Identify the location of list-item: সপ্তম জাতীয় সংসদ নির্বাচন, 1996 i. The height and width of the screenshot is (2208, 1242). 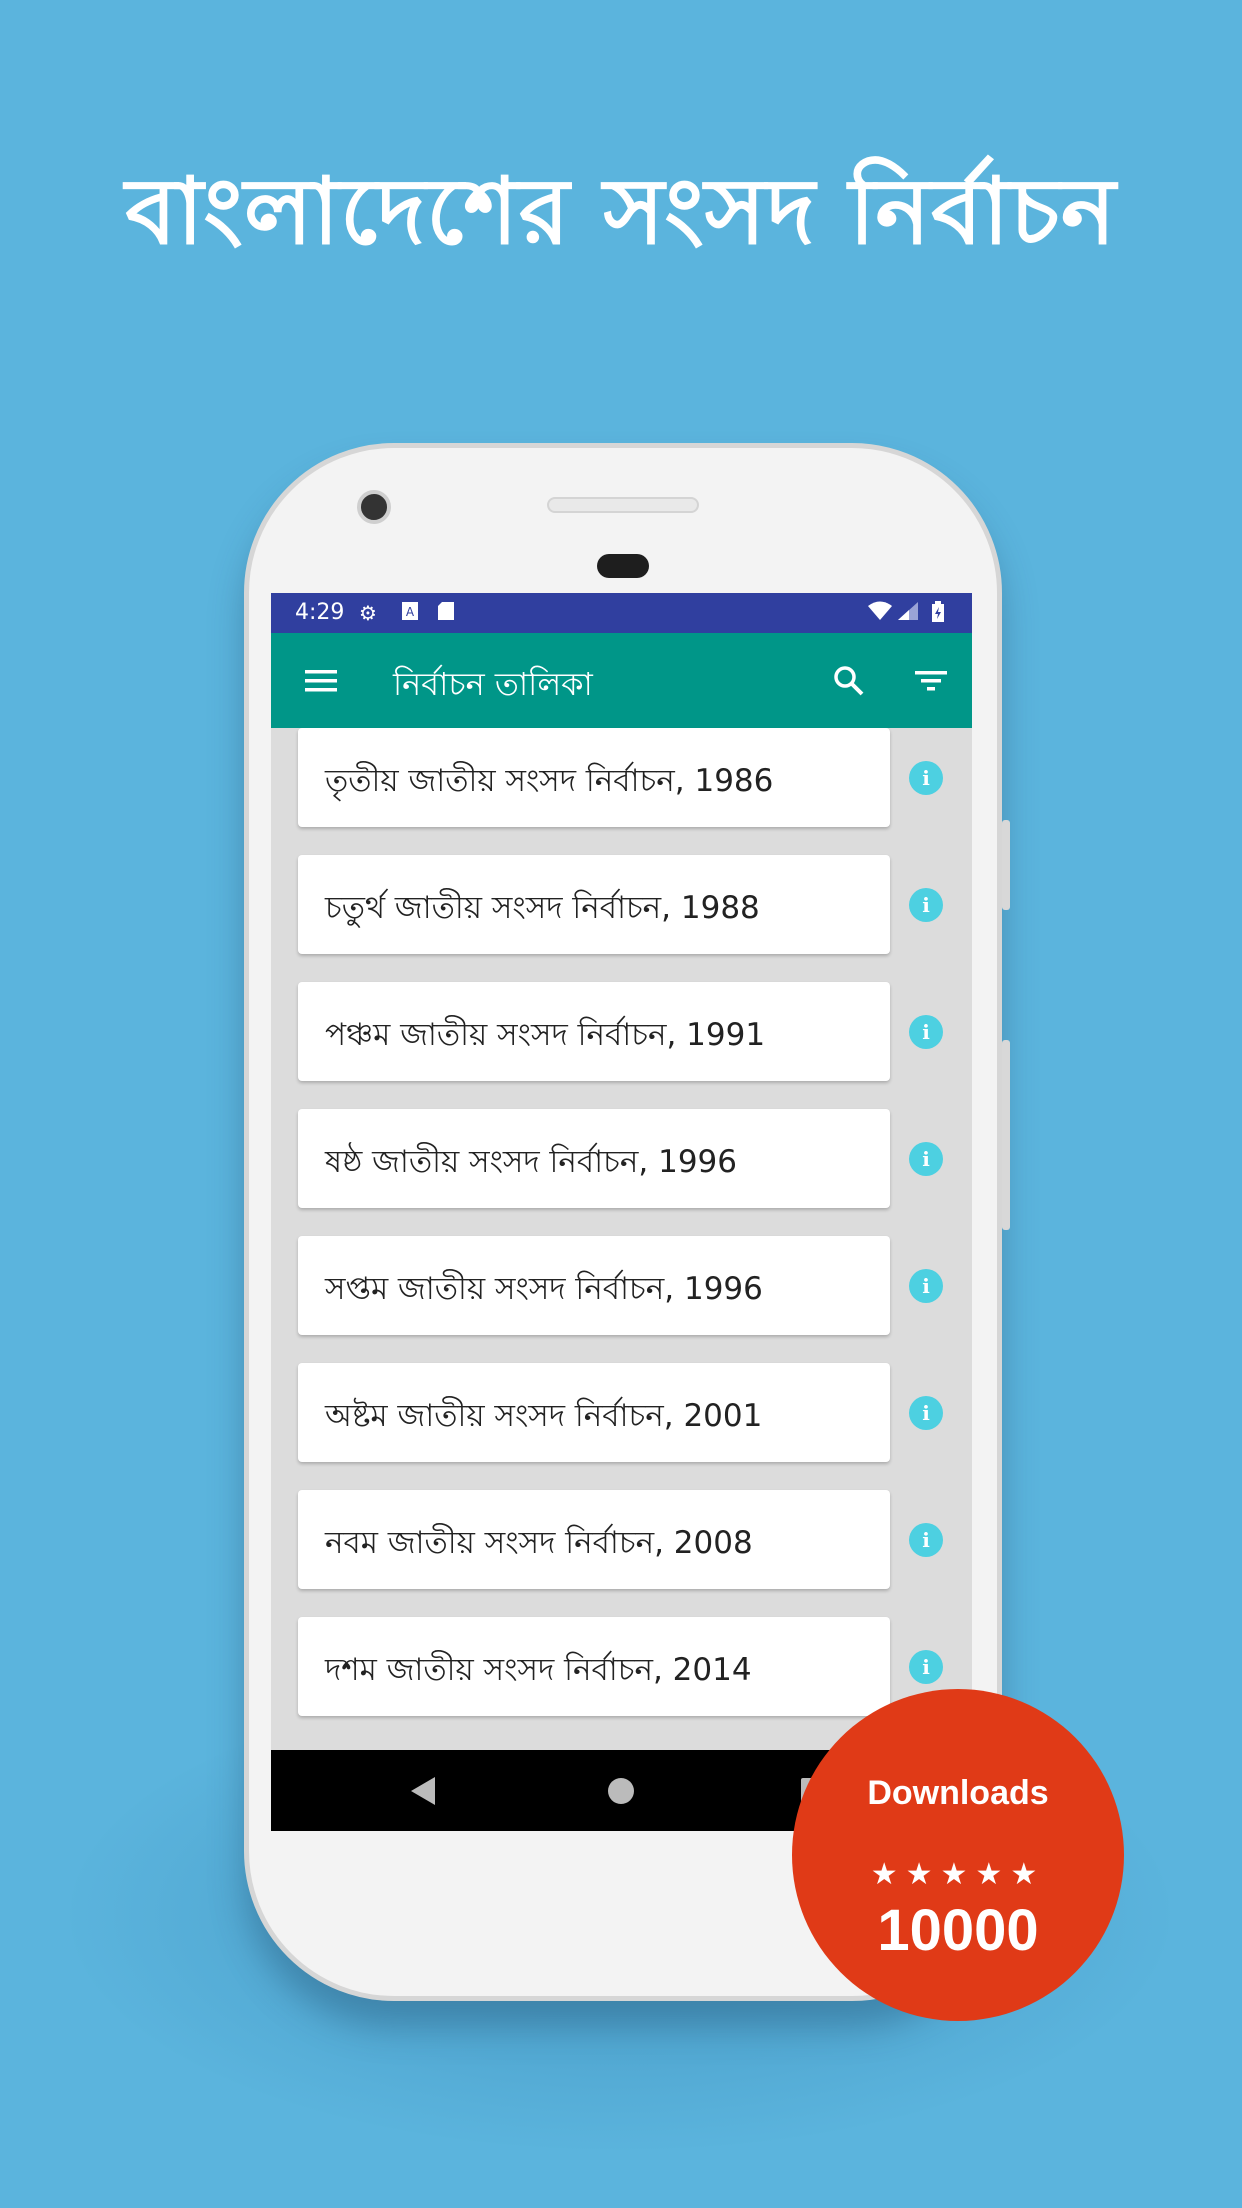
(621, 1285).